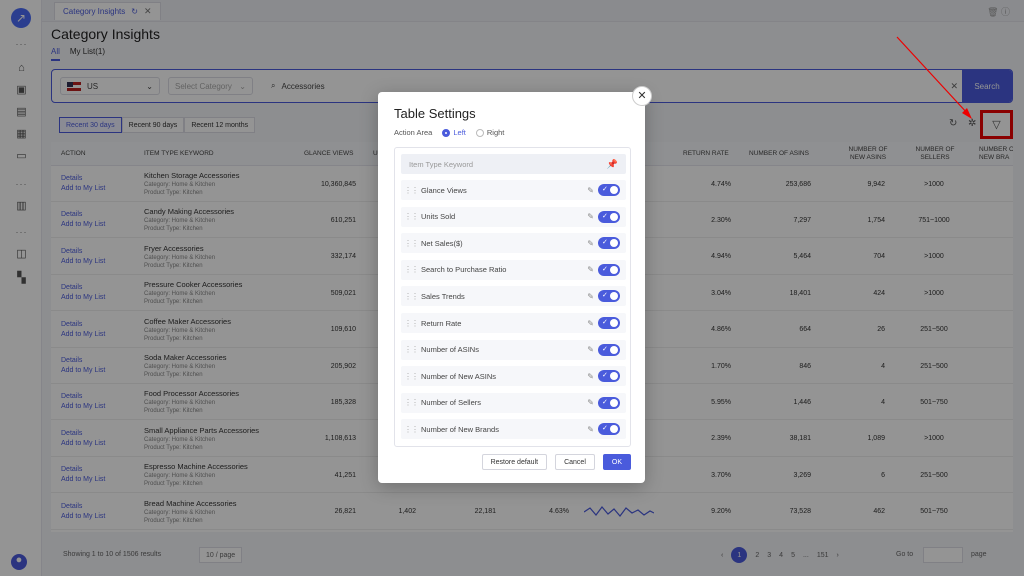 Image resolution: width=1024 pixels, height=576 pixels. Describe the element at coordinates (513, 323) in the screenshot. I see `column-setting-item: ⋮⋮ Return Rate ✎ ✓` at that location.